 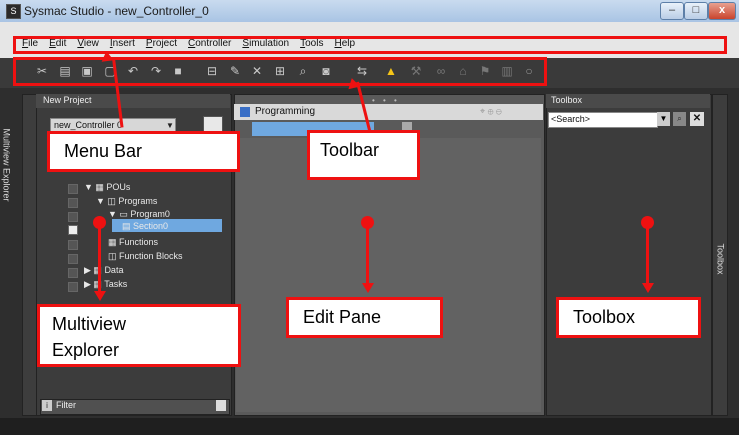 What do you see at coordinates (663, 119) in the screenshot?
I see `chevron-down-icon: ▼` at bounding box center [663, 119].